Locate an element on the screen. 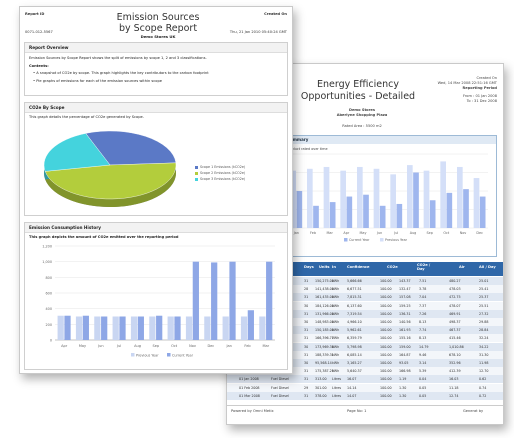 The image size is (514, 438). table-cell: 478.03 is located at coordinates (455, 289).